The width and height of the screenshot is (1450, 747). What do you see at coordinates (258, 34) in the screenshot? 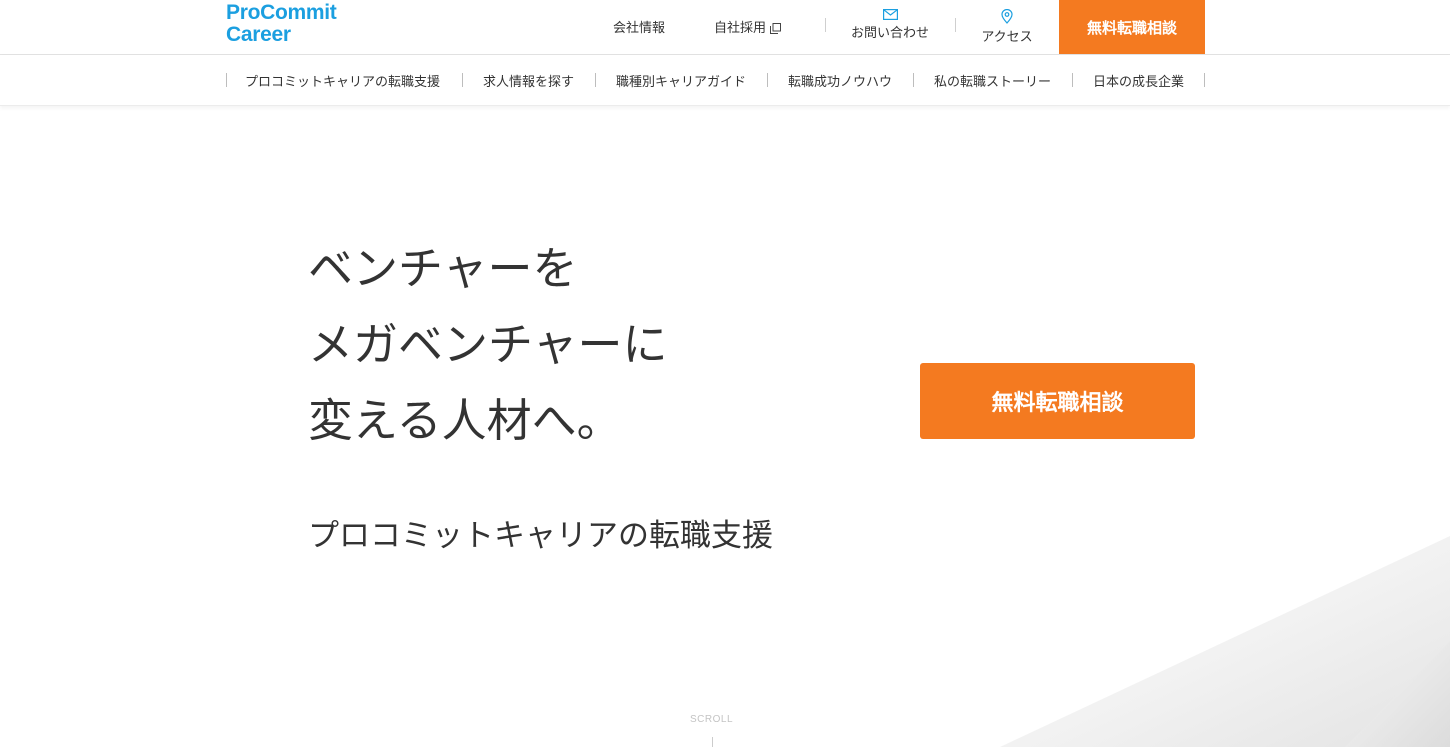
I see `logo-line-2: Career` at bounding box center [258, 34].